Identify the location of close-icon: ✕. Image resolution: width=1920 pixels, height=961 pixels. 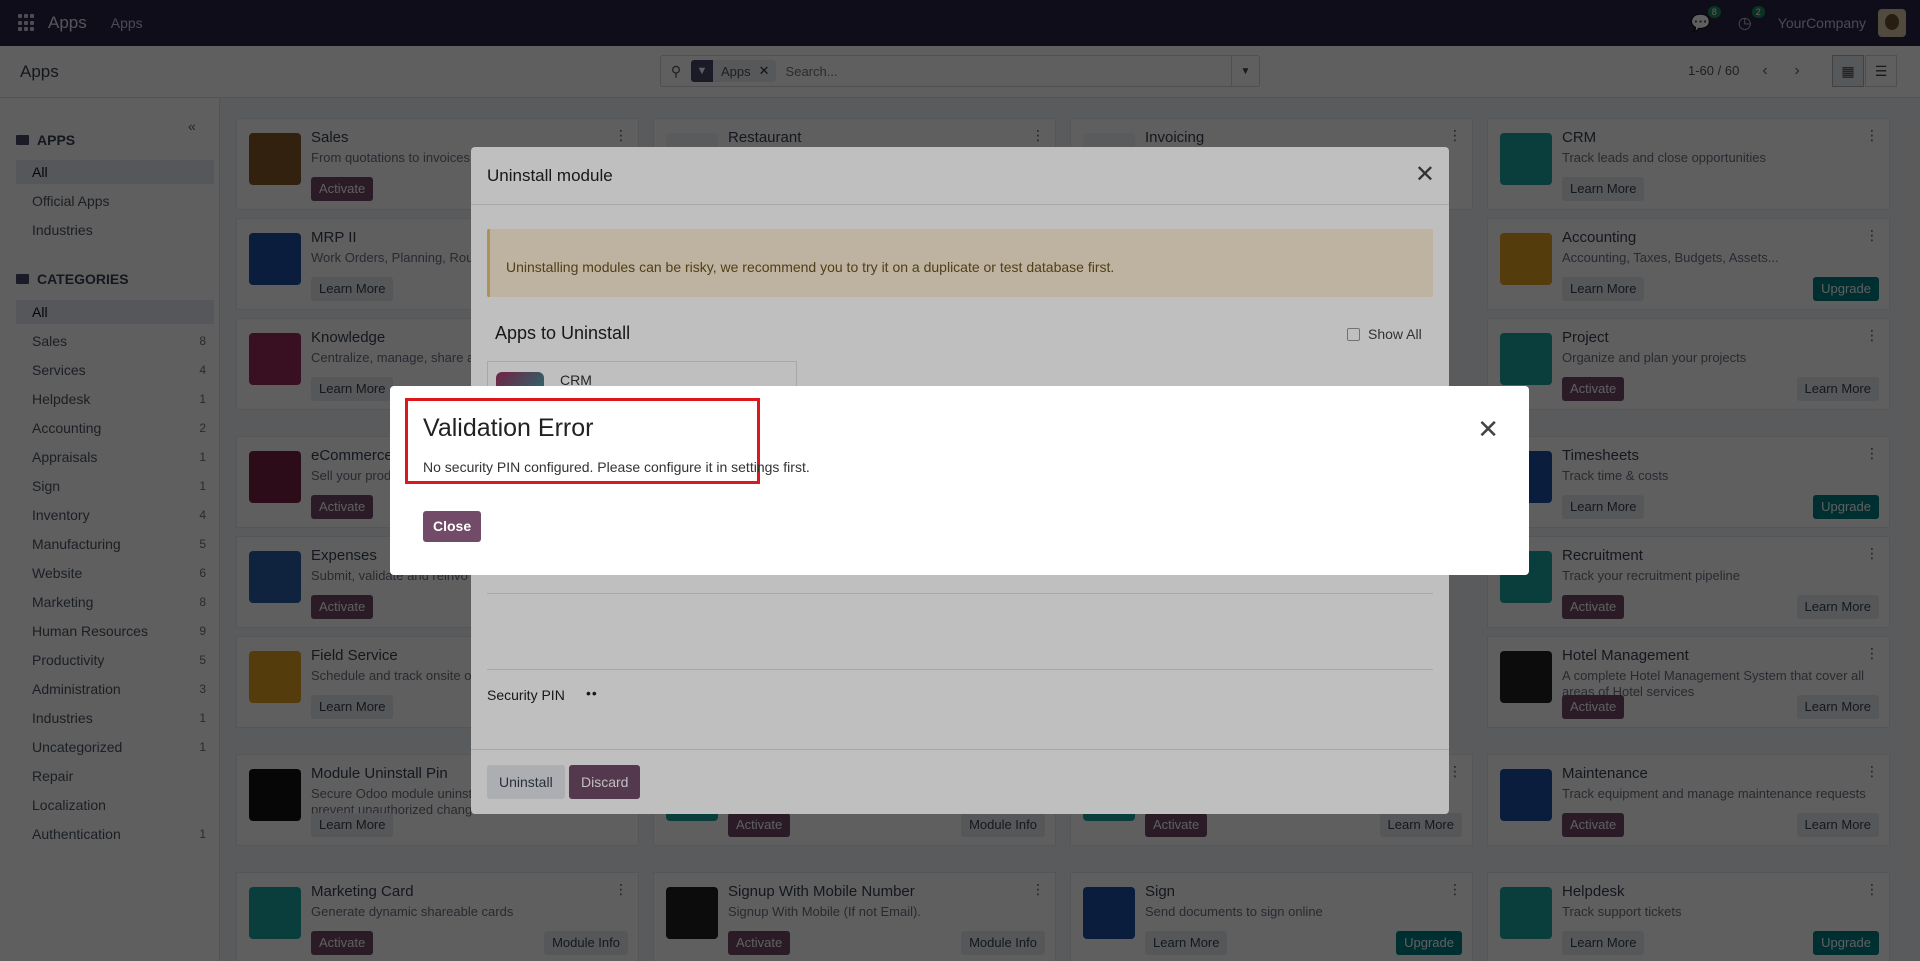
(1488, 429).